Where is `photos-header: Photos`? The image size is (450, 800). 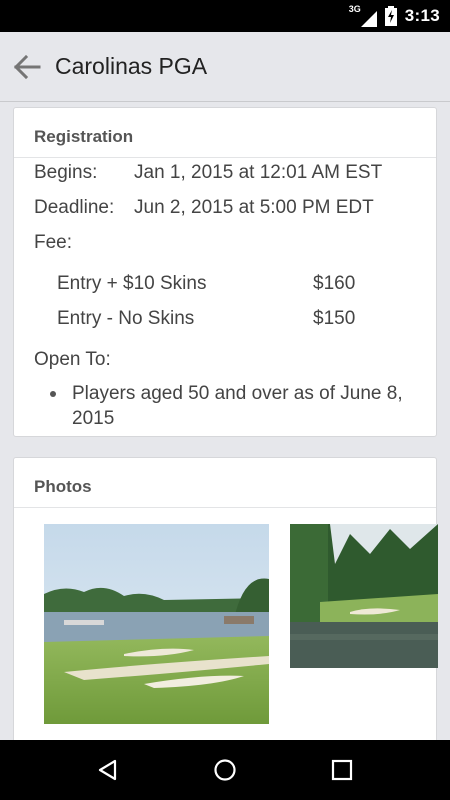 photos-header: Photos is located at coordinates (225, 483).